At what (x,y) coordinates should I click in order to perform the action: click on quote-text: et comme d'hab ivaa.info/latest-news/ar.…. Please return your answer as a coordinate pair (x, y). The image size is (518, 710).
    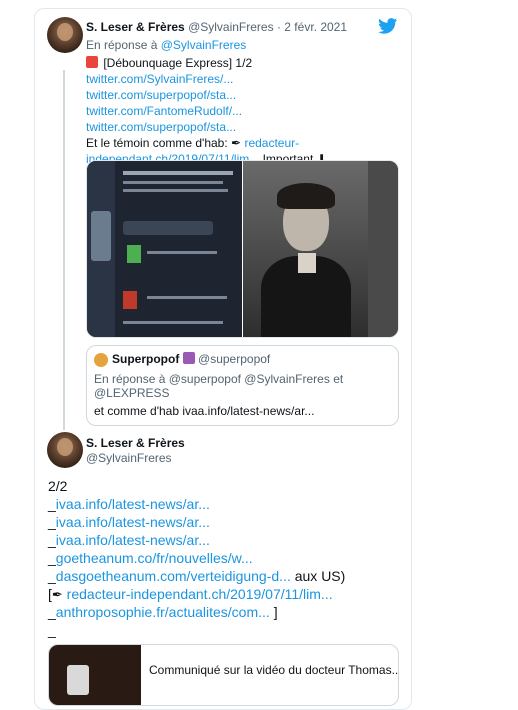
    Looking at the image, I should click on (204, 411).